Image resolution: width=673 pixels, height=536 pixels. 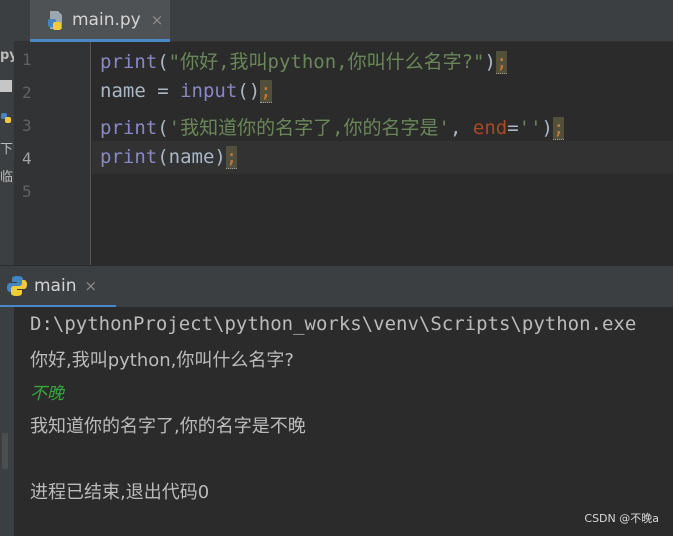 I want to click on code-line-1: print("你好,我叫python,你叫什么名字?");, so click(x=304, y=60).